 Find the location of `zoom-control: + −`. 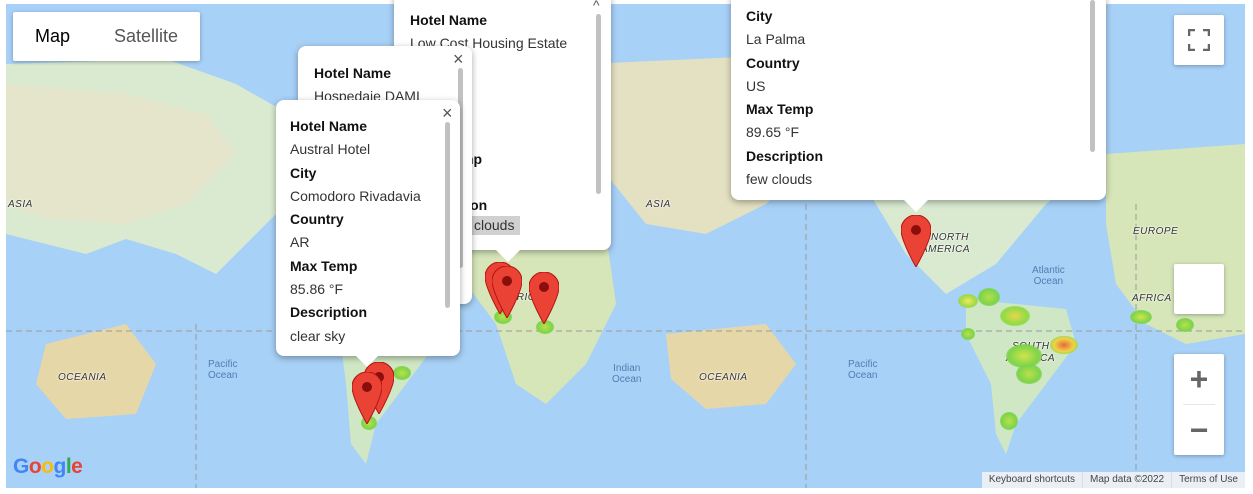

zoom-control: + − is located at coordinates (1199, 404).